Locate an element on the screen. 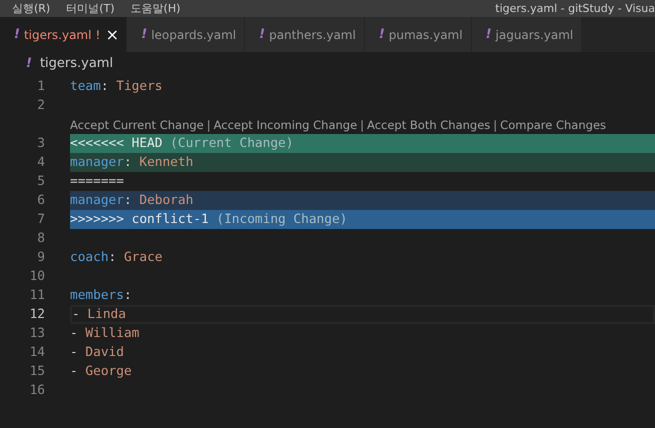  file-tab: ! leopards.yaml is located at coordinates (186, 34).